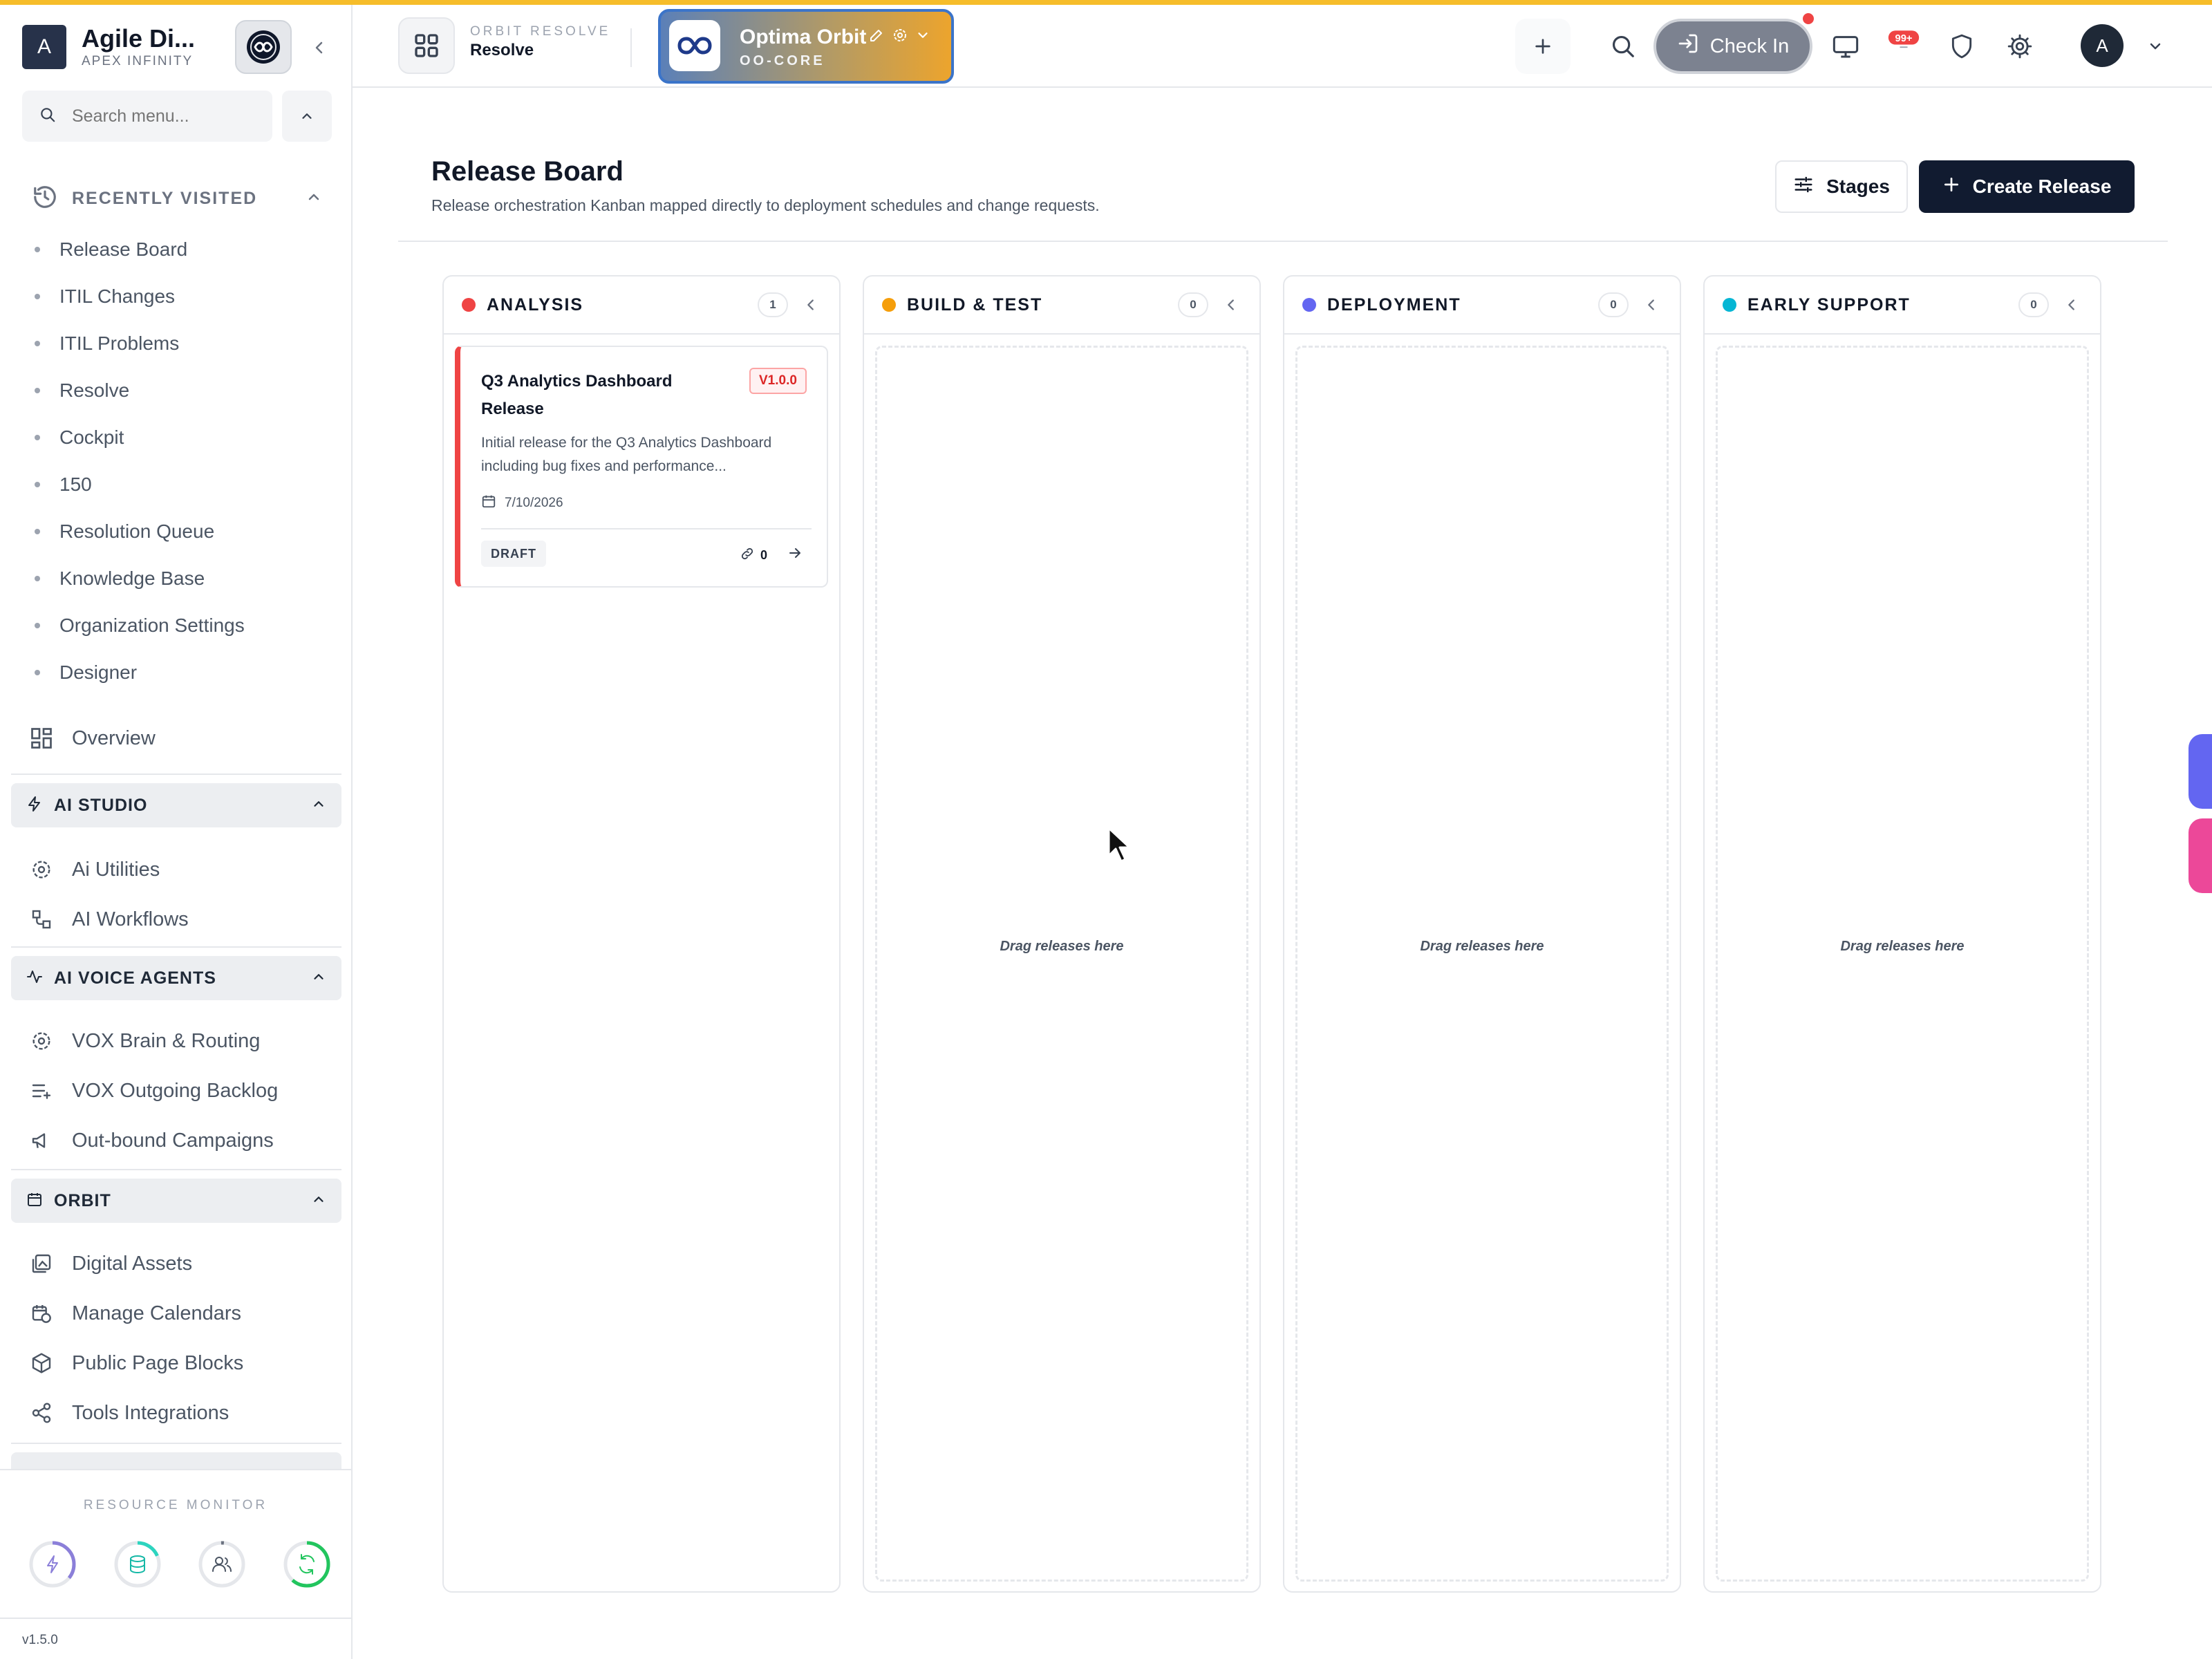 The height and width of the screenshot is (1659, 2212). What do you see at coordinates (41, 738) in the screenshot?
I see `dashboard-icon` at bounding box center [41, 738].